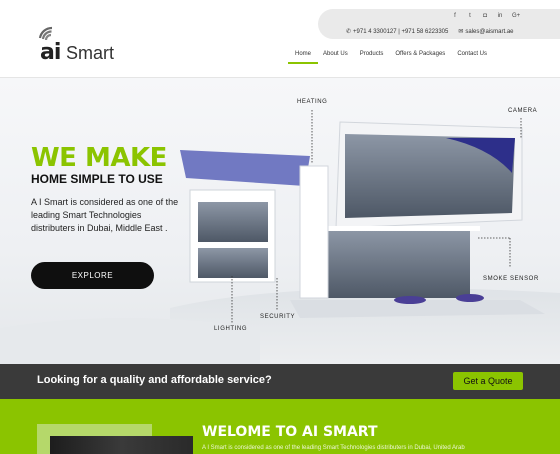 The height and width of the screenshot is (454, 560). Describe the element at coordinates (470, 16) in the screenshot. I see `twitter-icon: t` at that location.